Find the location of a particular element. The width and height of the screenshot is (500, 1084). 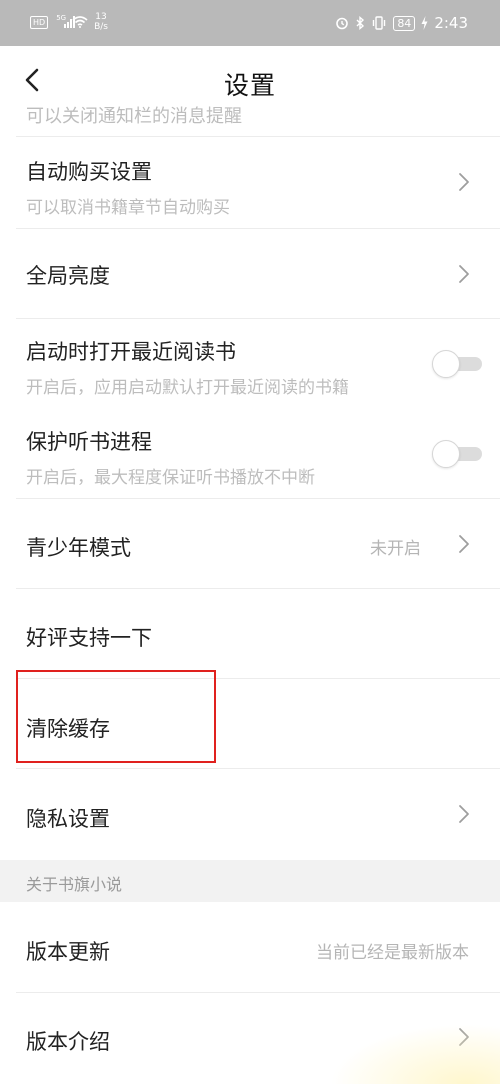

status-bar: HD 5G 13 B/s 84 2:43 is located at coordinates (250, 23).